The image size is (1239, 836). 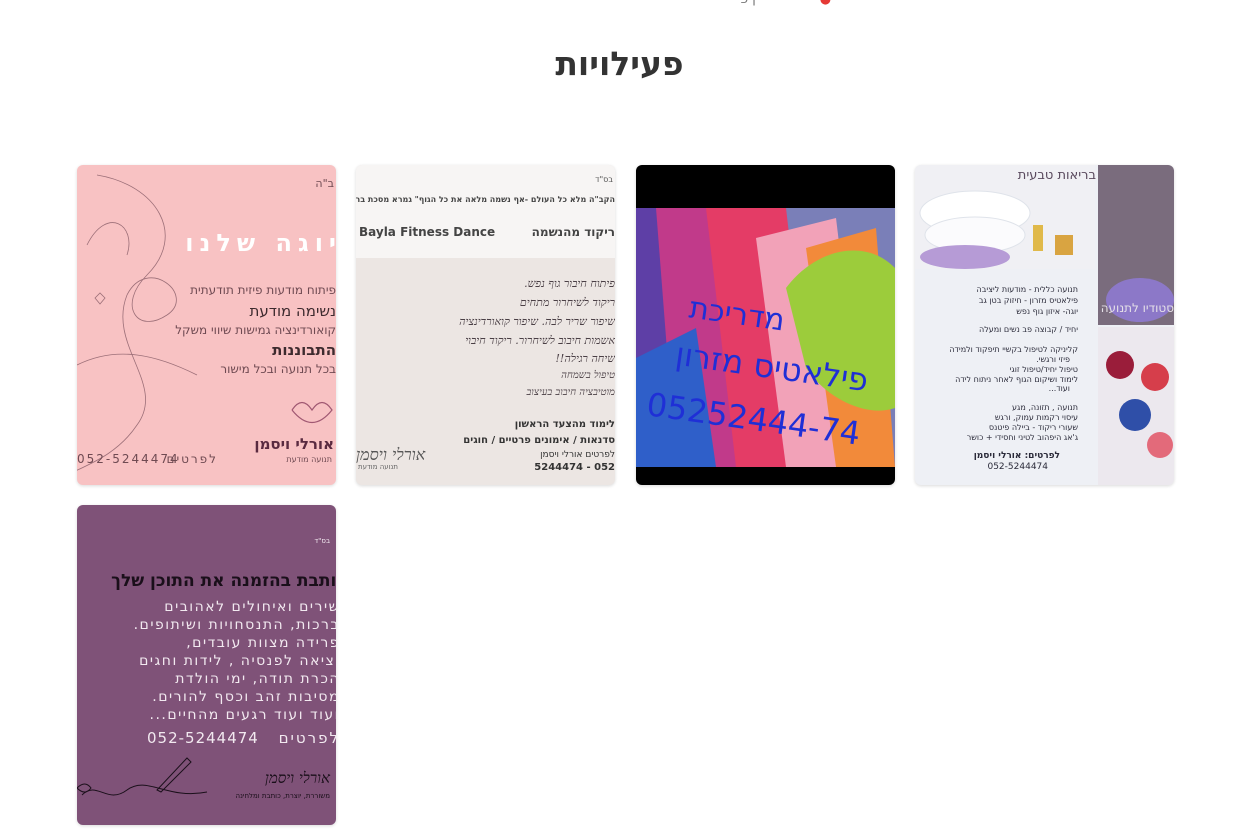 I want to click on dance-hand-line-1: פיתוח חיבור גוף נפש., so click(x=569, y=283).